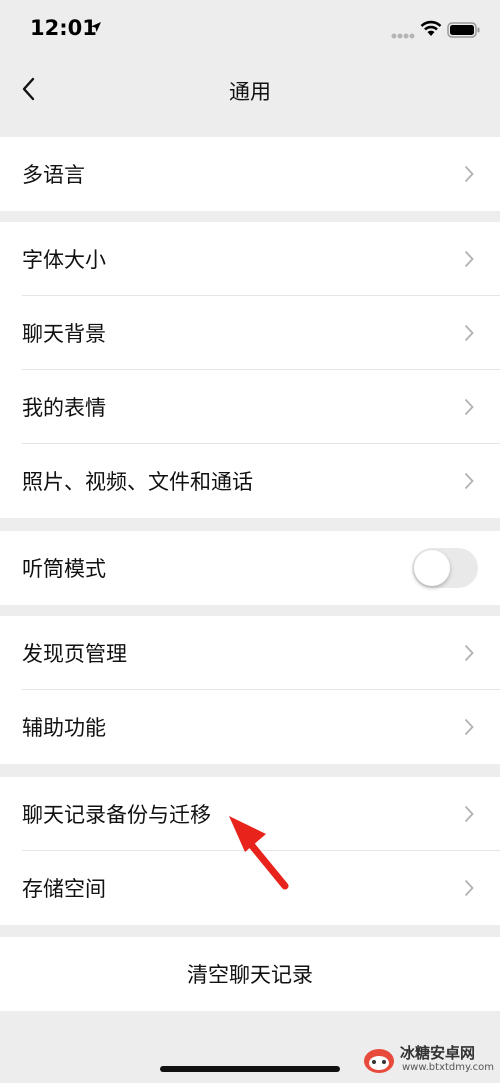 The image size is (500, 1083). I want to click on status-bar: 12:01, so click(250, 30).